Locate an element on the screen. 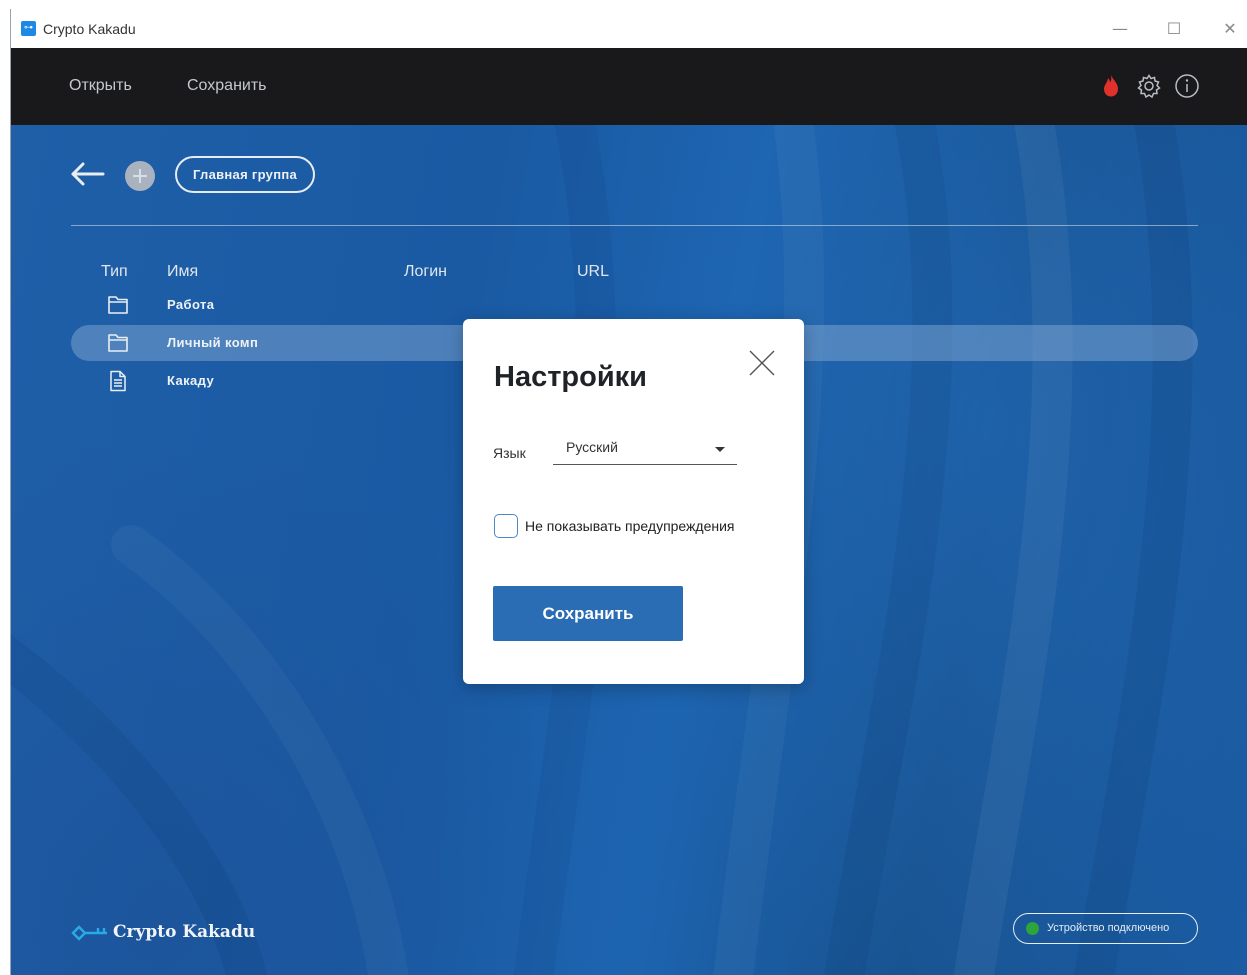 The width and height of the screenshot is (1247, 975). save-settings-button: Сохранить is located at coordinates (588, 613).